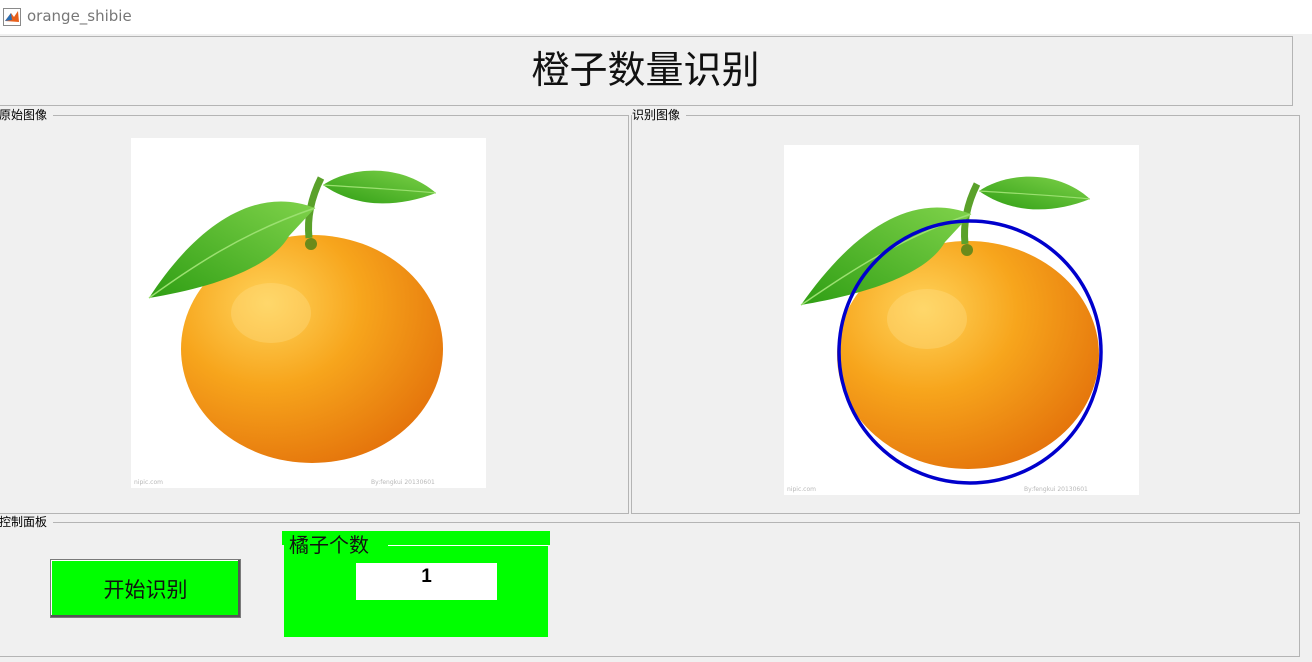  I want to click on count-group-divider, so click(468, 545).